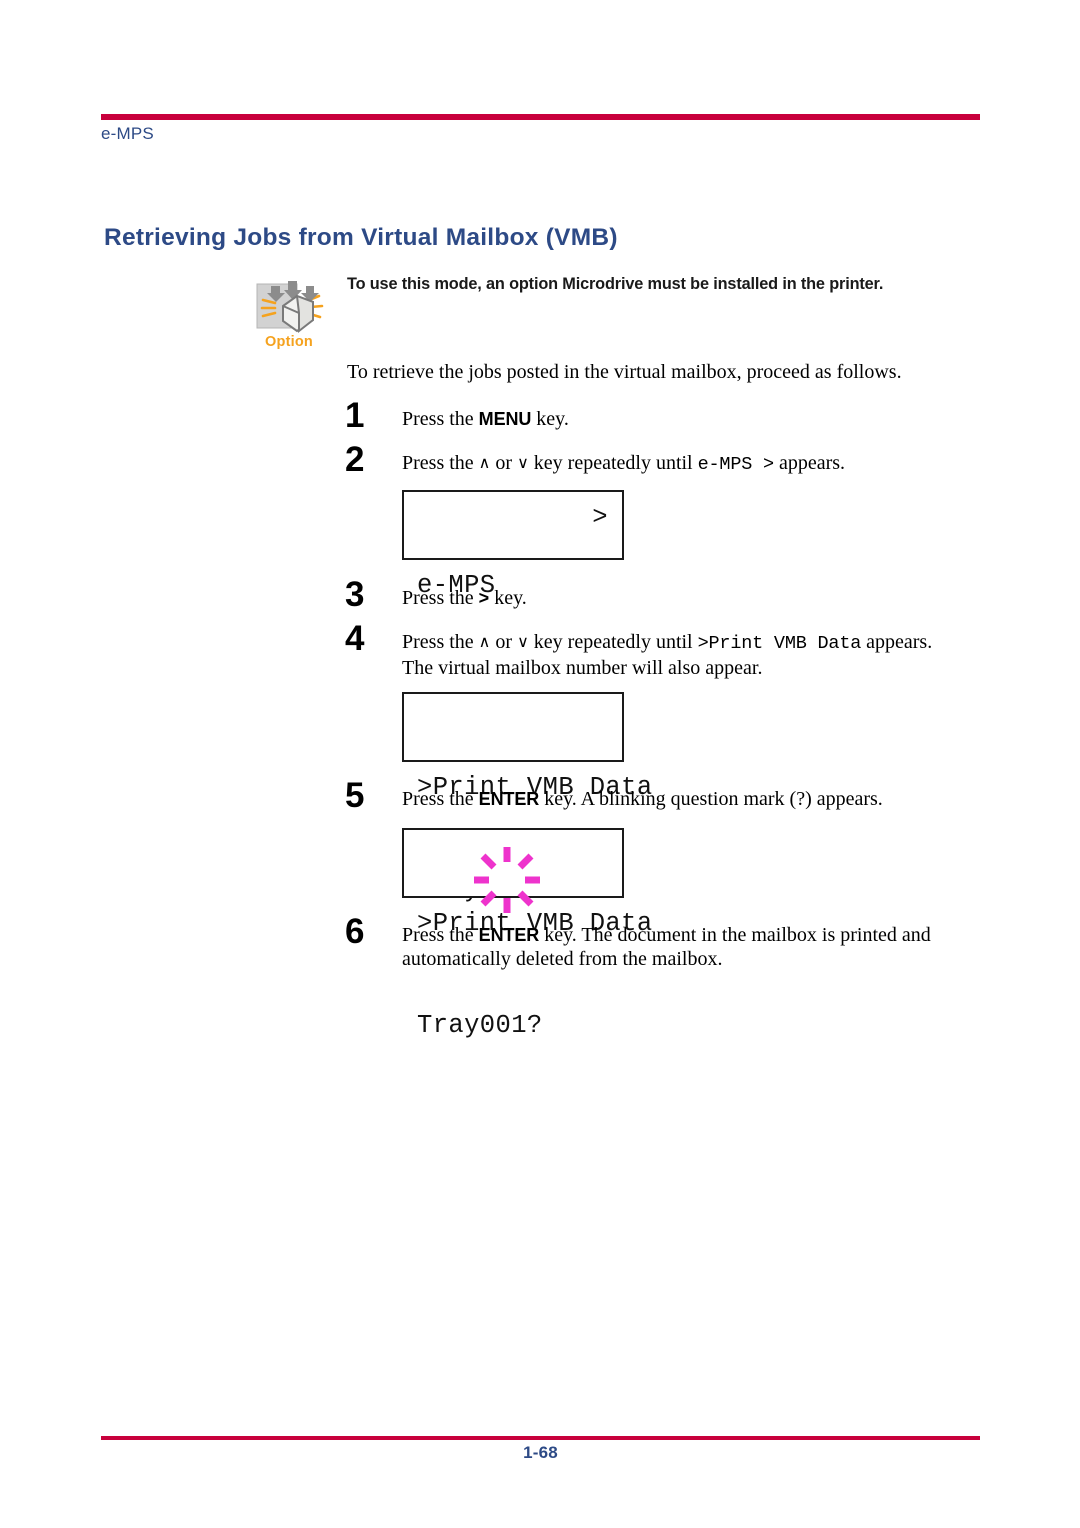  Describe the element at coordinates (513, 545) in the screenshot. I see `lcd-emps: e-MPS >` at that location.